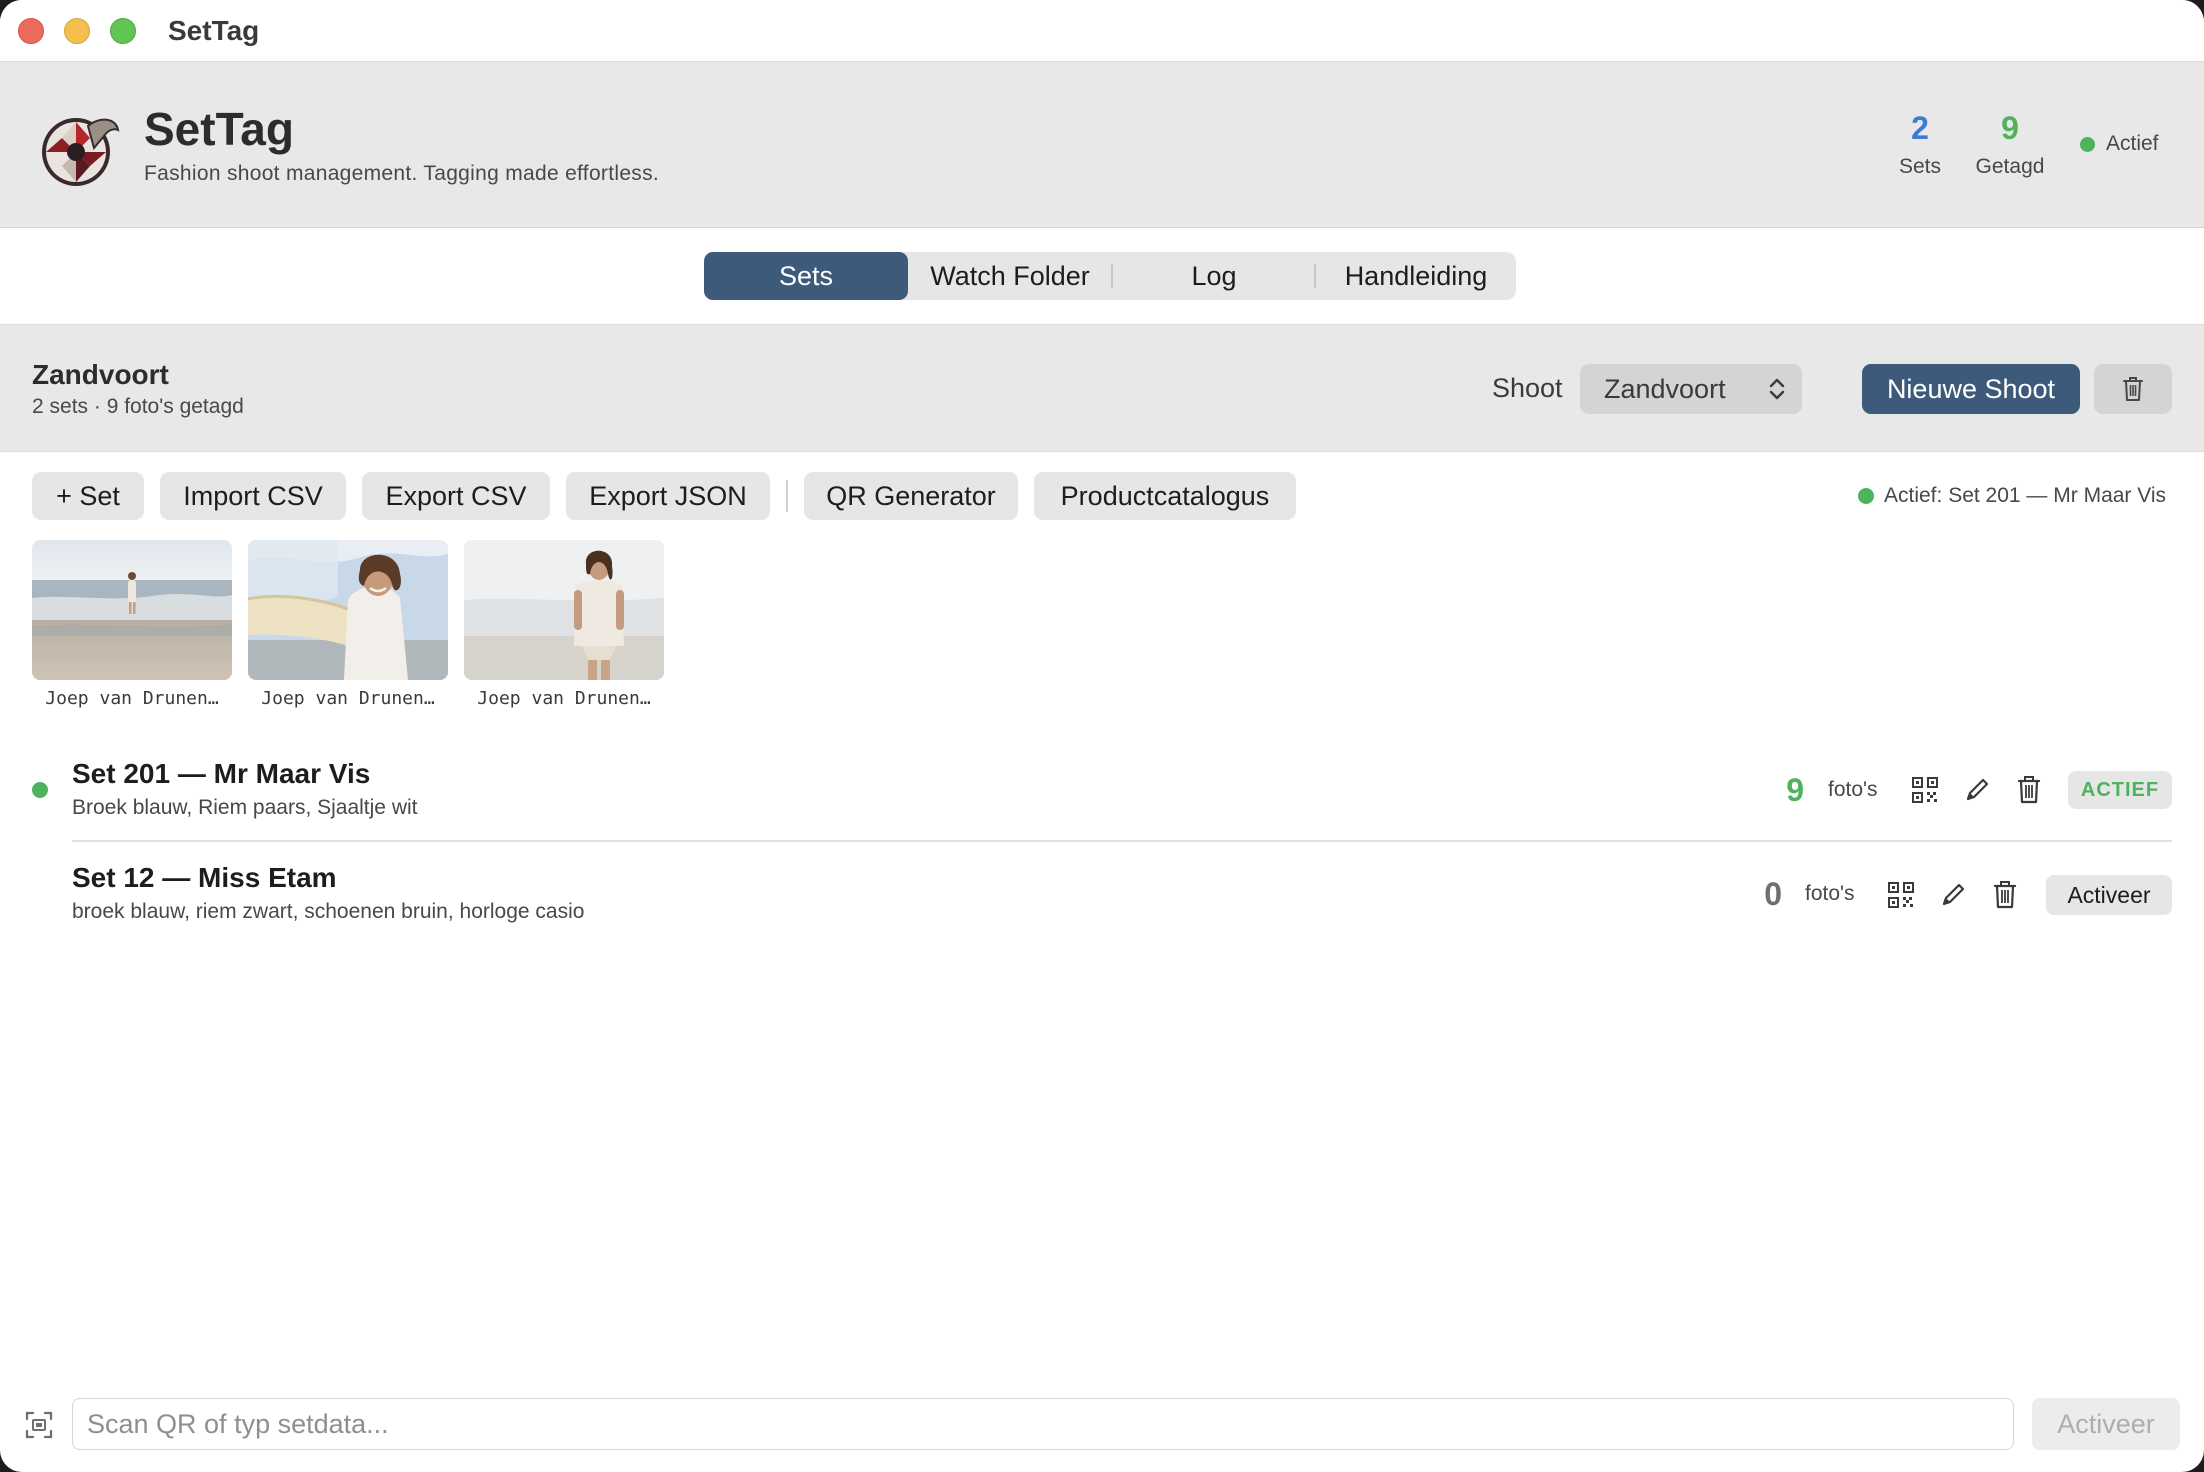 This screenshot has height=1472, width=2204. What do you see at coordinates (806, 276) in the screenshot?
I see `tab-sets: Sets` at bounding box center [806, 276].